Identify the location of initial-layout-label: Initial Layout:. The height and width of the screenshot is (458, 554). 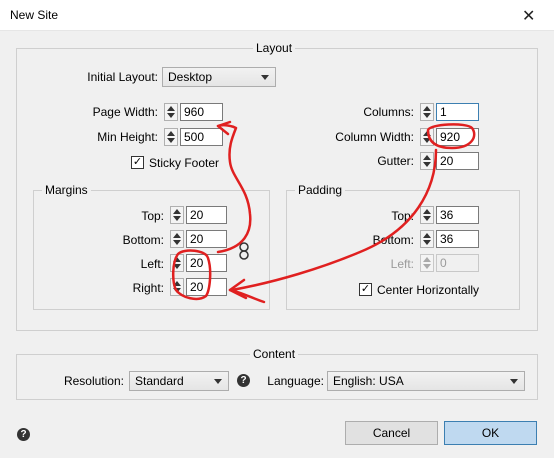
(122, 77).